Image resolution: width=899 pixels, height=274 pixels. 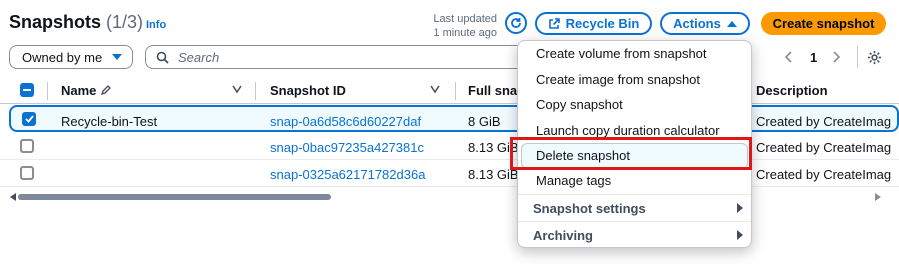 I want to click on annotation-highlight-box, so click(x=631, y=153).